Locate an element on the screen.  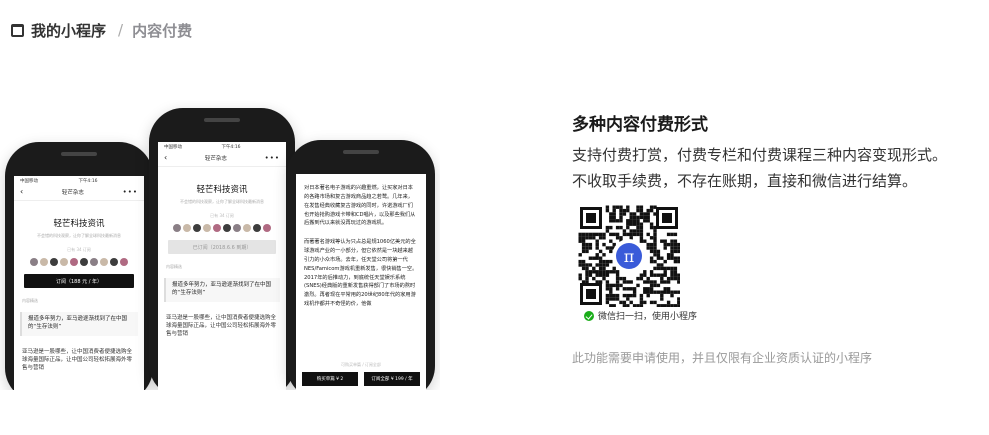
feature-note: 此功能需要申请使用，并且仅限有企业资质认证的小程序 is located at coordinates (722, 358).